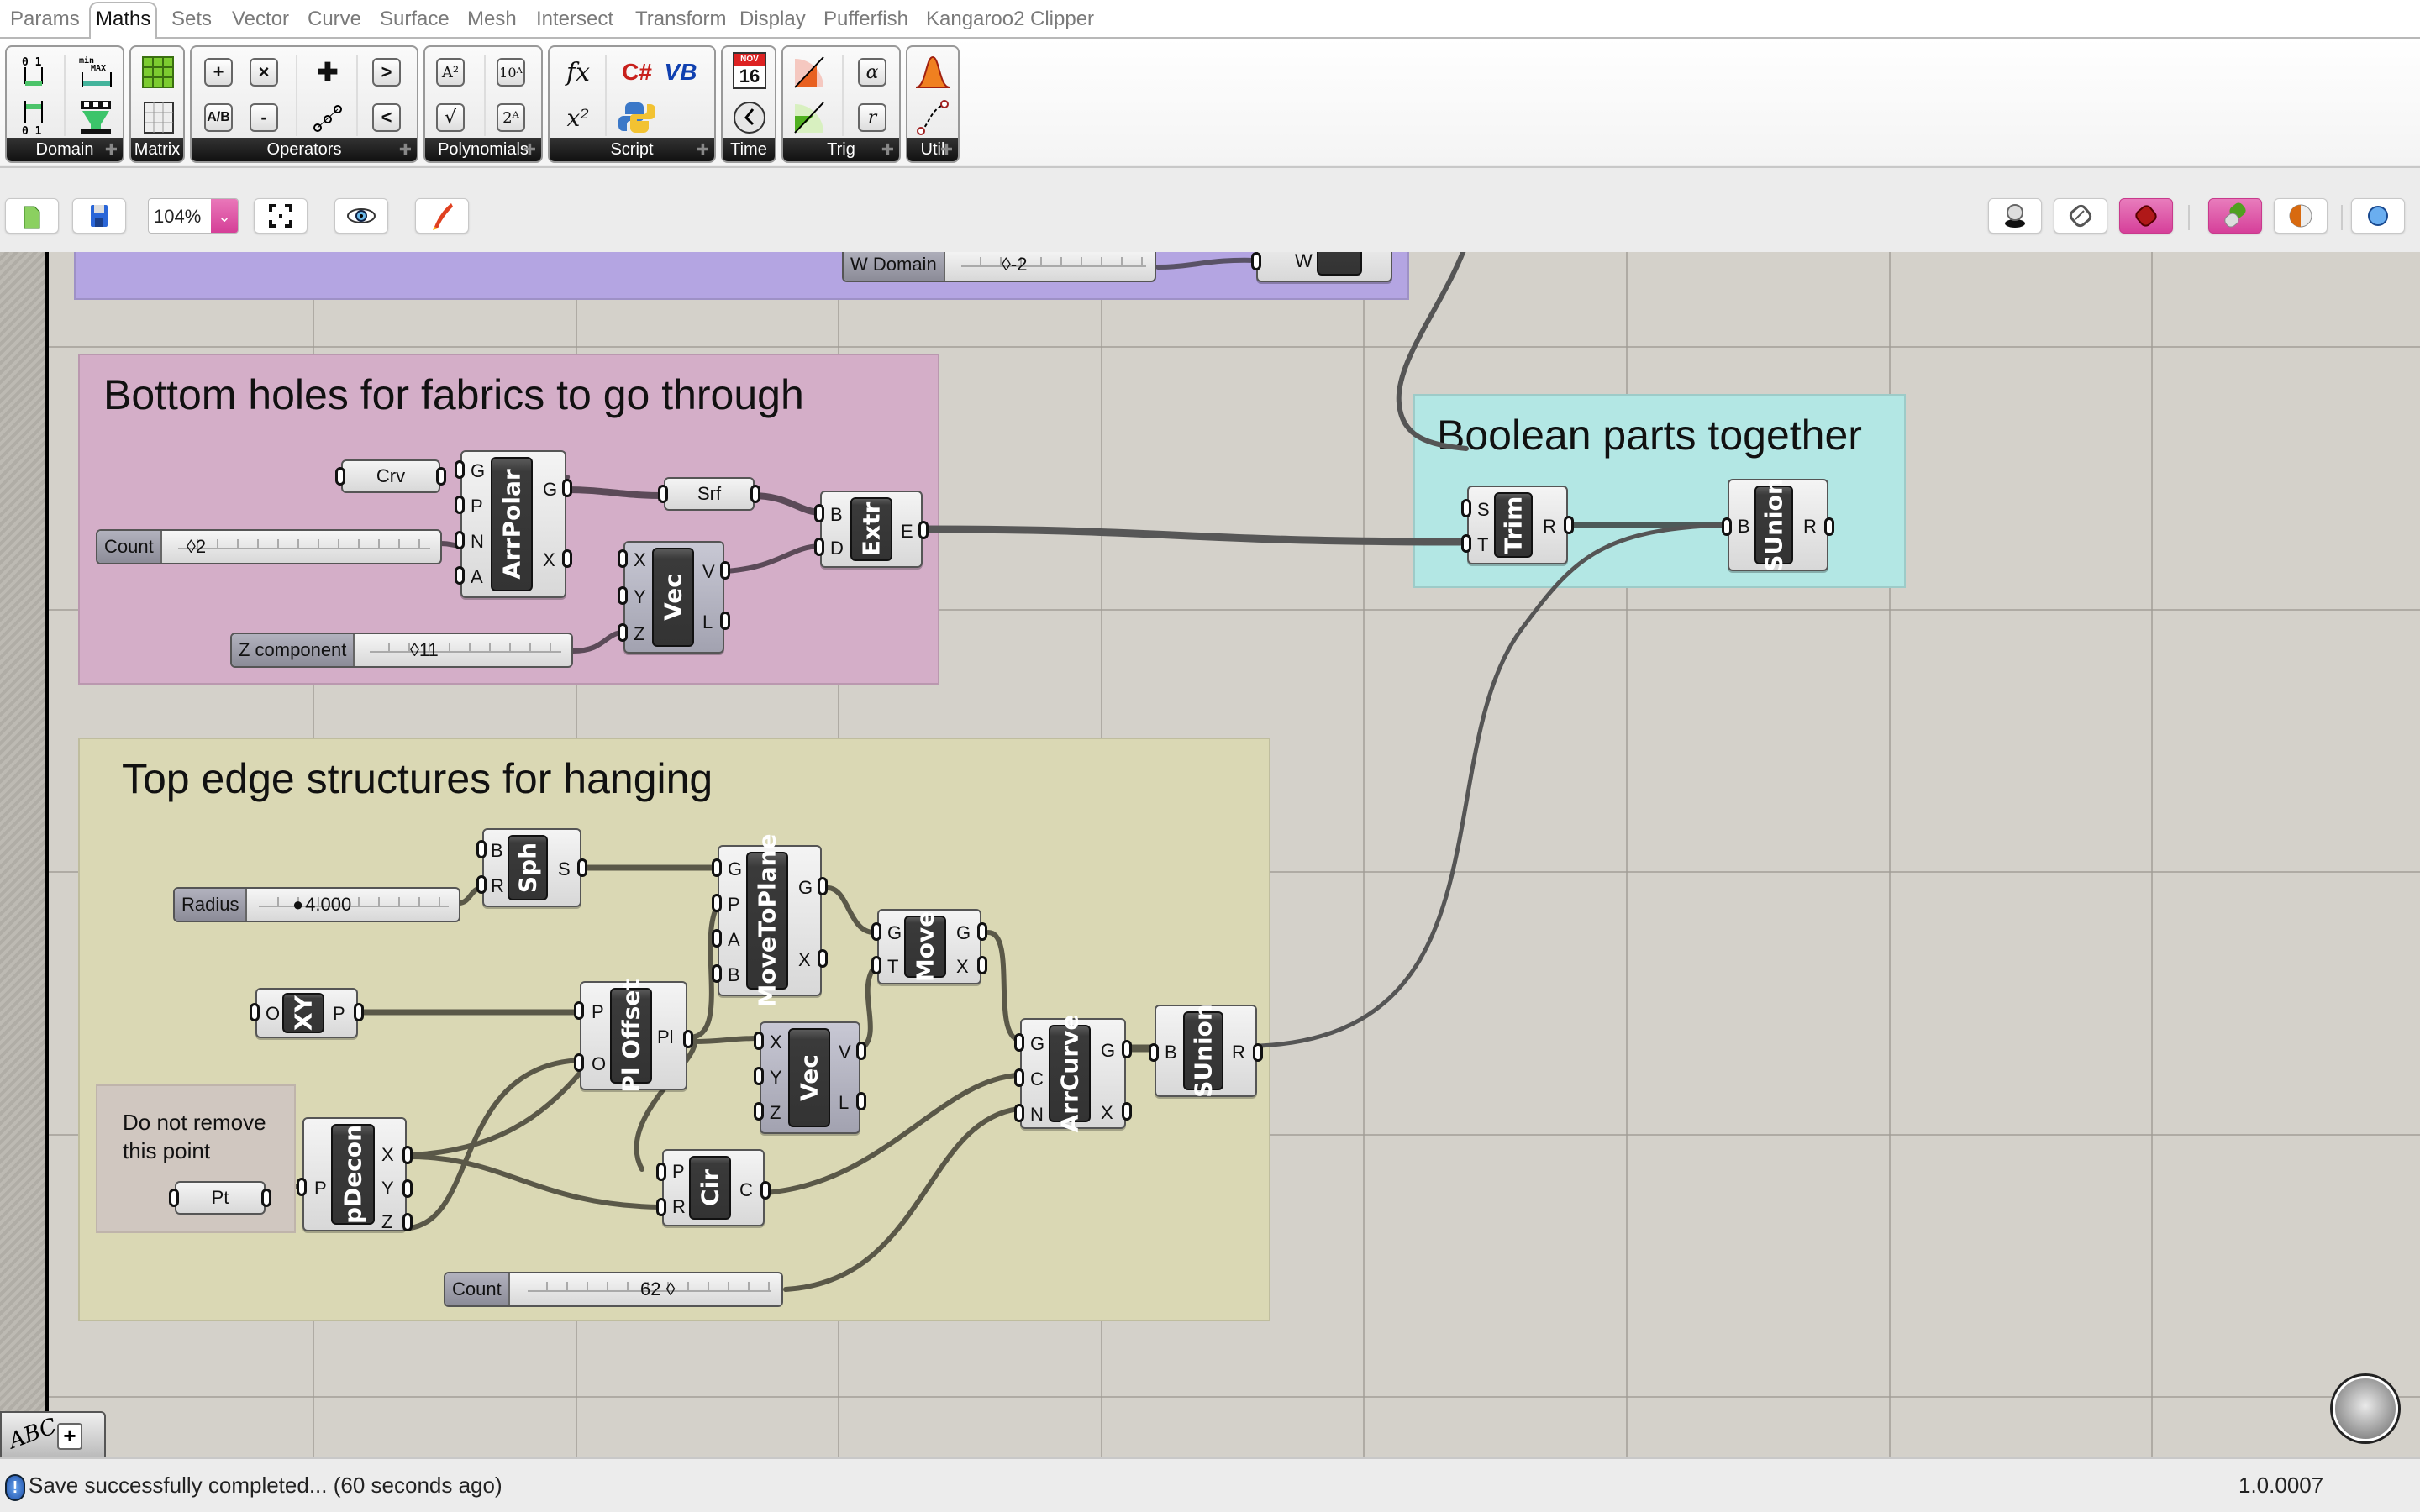 The image size is (2420, 1512). Describe the element at coordinates (749, 117) in the screenshot. I see `clock-icon` at that location.